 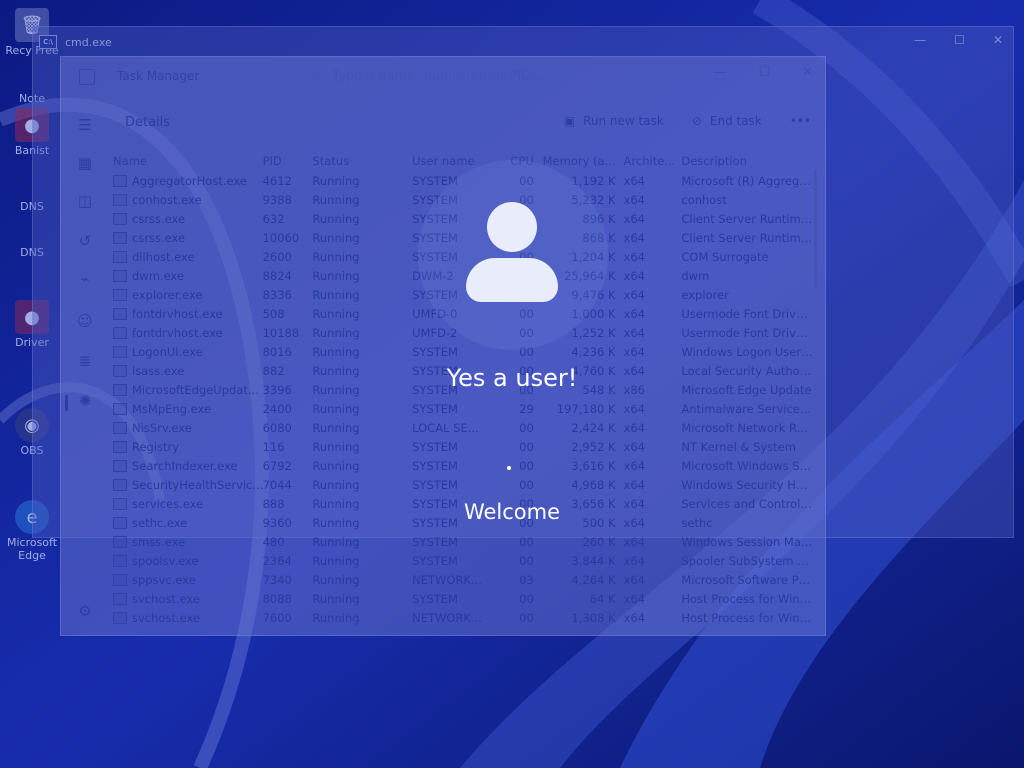 What do you see at coordinates (512, 378) in the screenshot?
I see `username-label: Yes a user!` at bounding box center [512, 378].